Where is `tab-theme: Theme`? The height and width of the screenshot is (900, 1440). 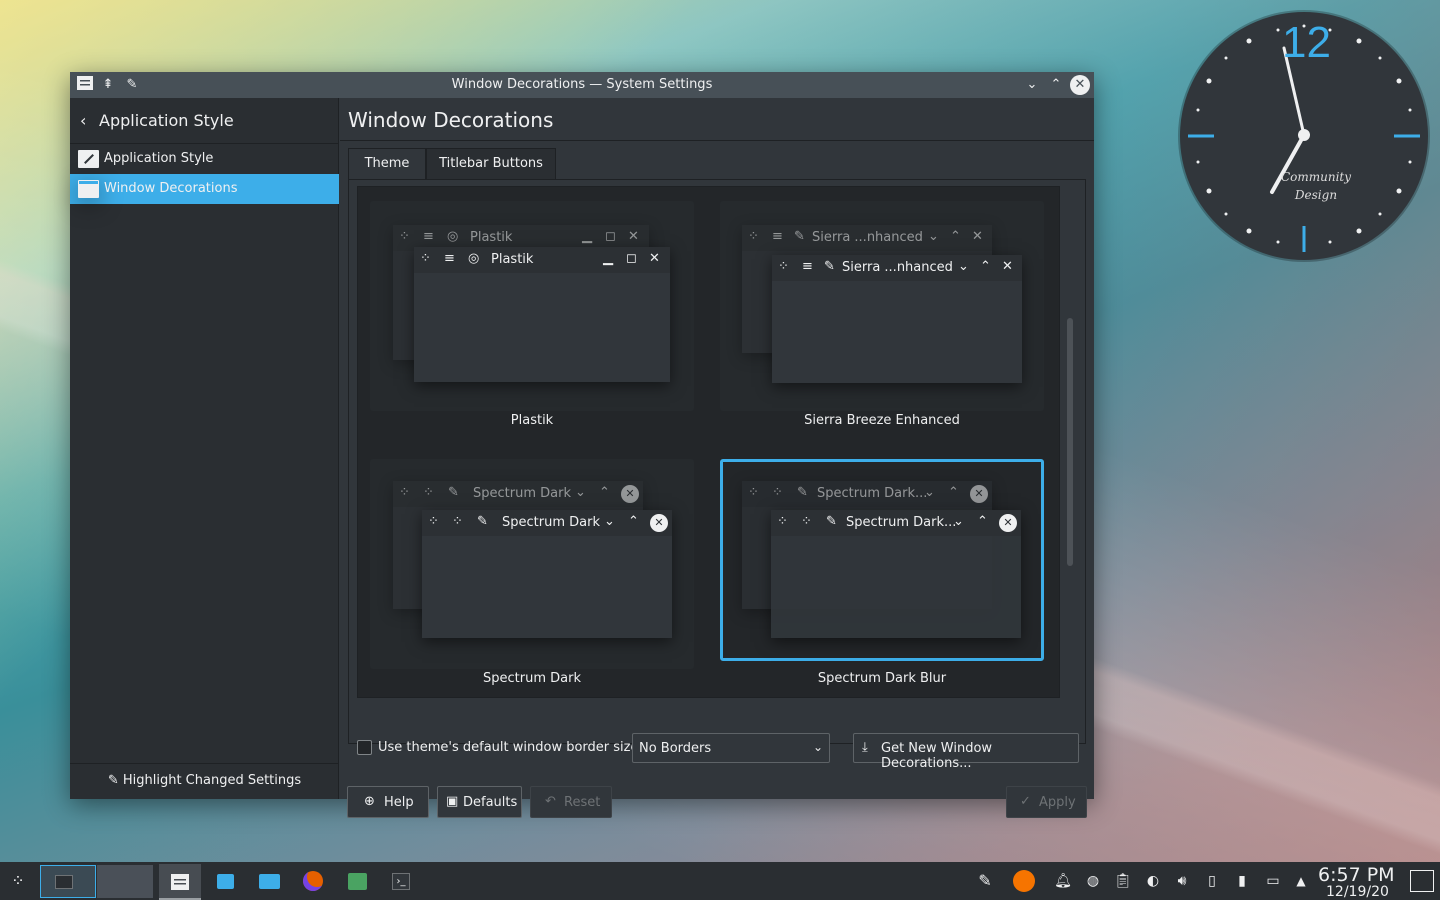 tab-theme: Theme is located at coordinates (387, 164).